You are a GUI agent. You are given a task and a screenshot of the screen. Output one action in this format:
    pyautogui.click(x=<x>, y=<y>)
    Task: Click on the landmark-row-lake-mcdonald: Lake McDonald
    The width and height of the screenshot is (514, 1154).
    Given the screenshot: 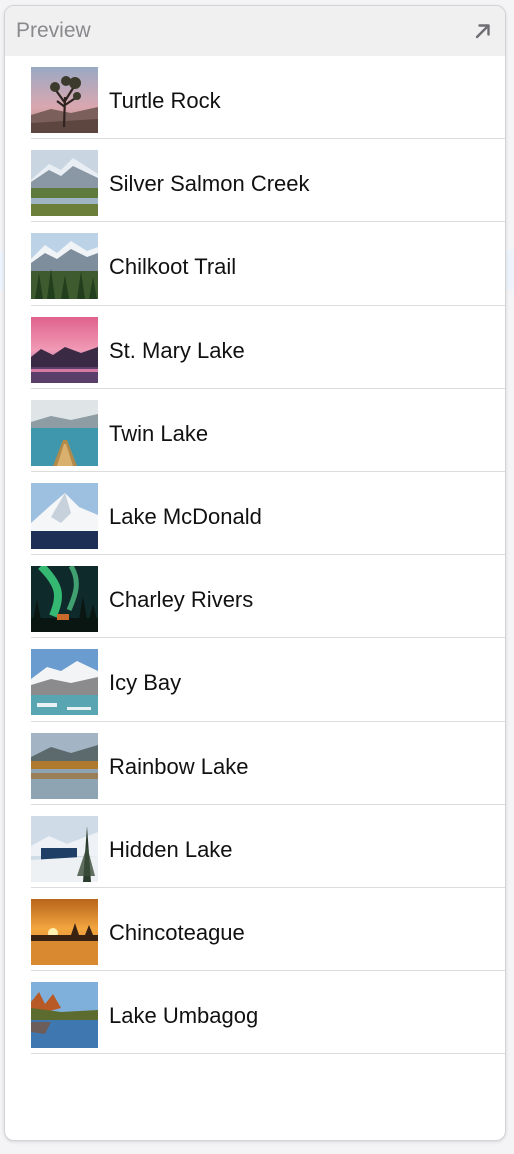 What is the action you would take?
    pyautogui.click(x=255, y=514)
    